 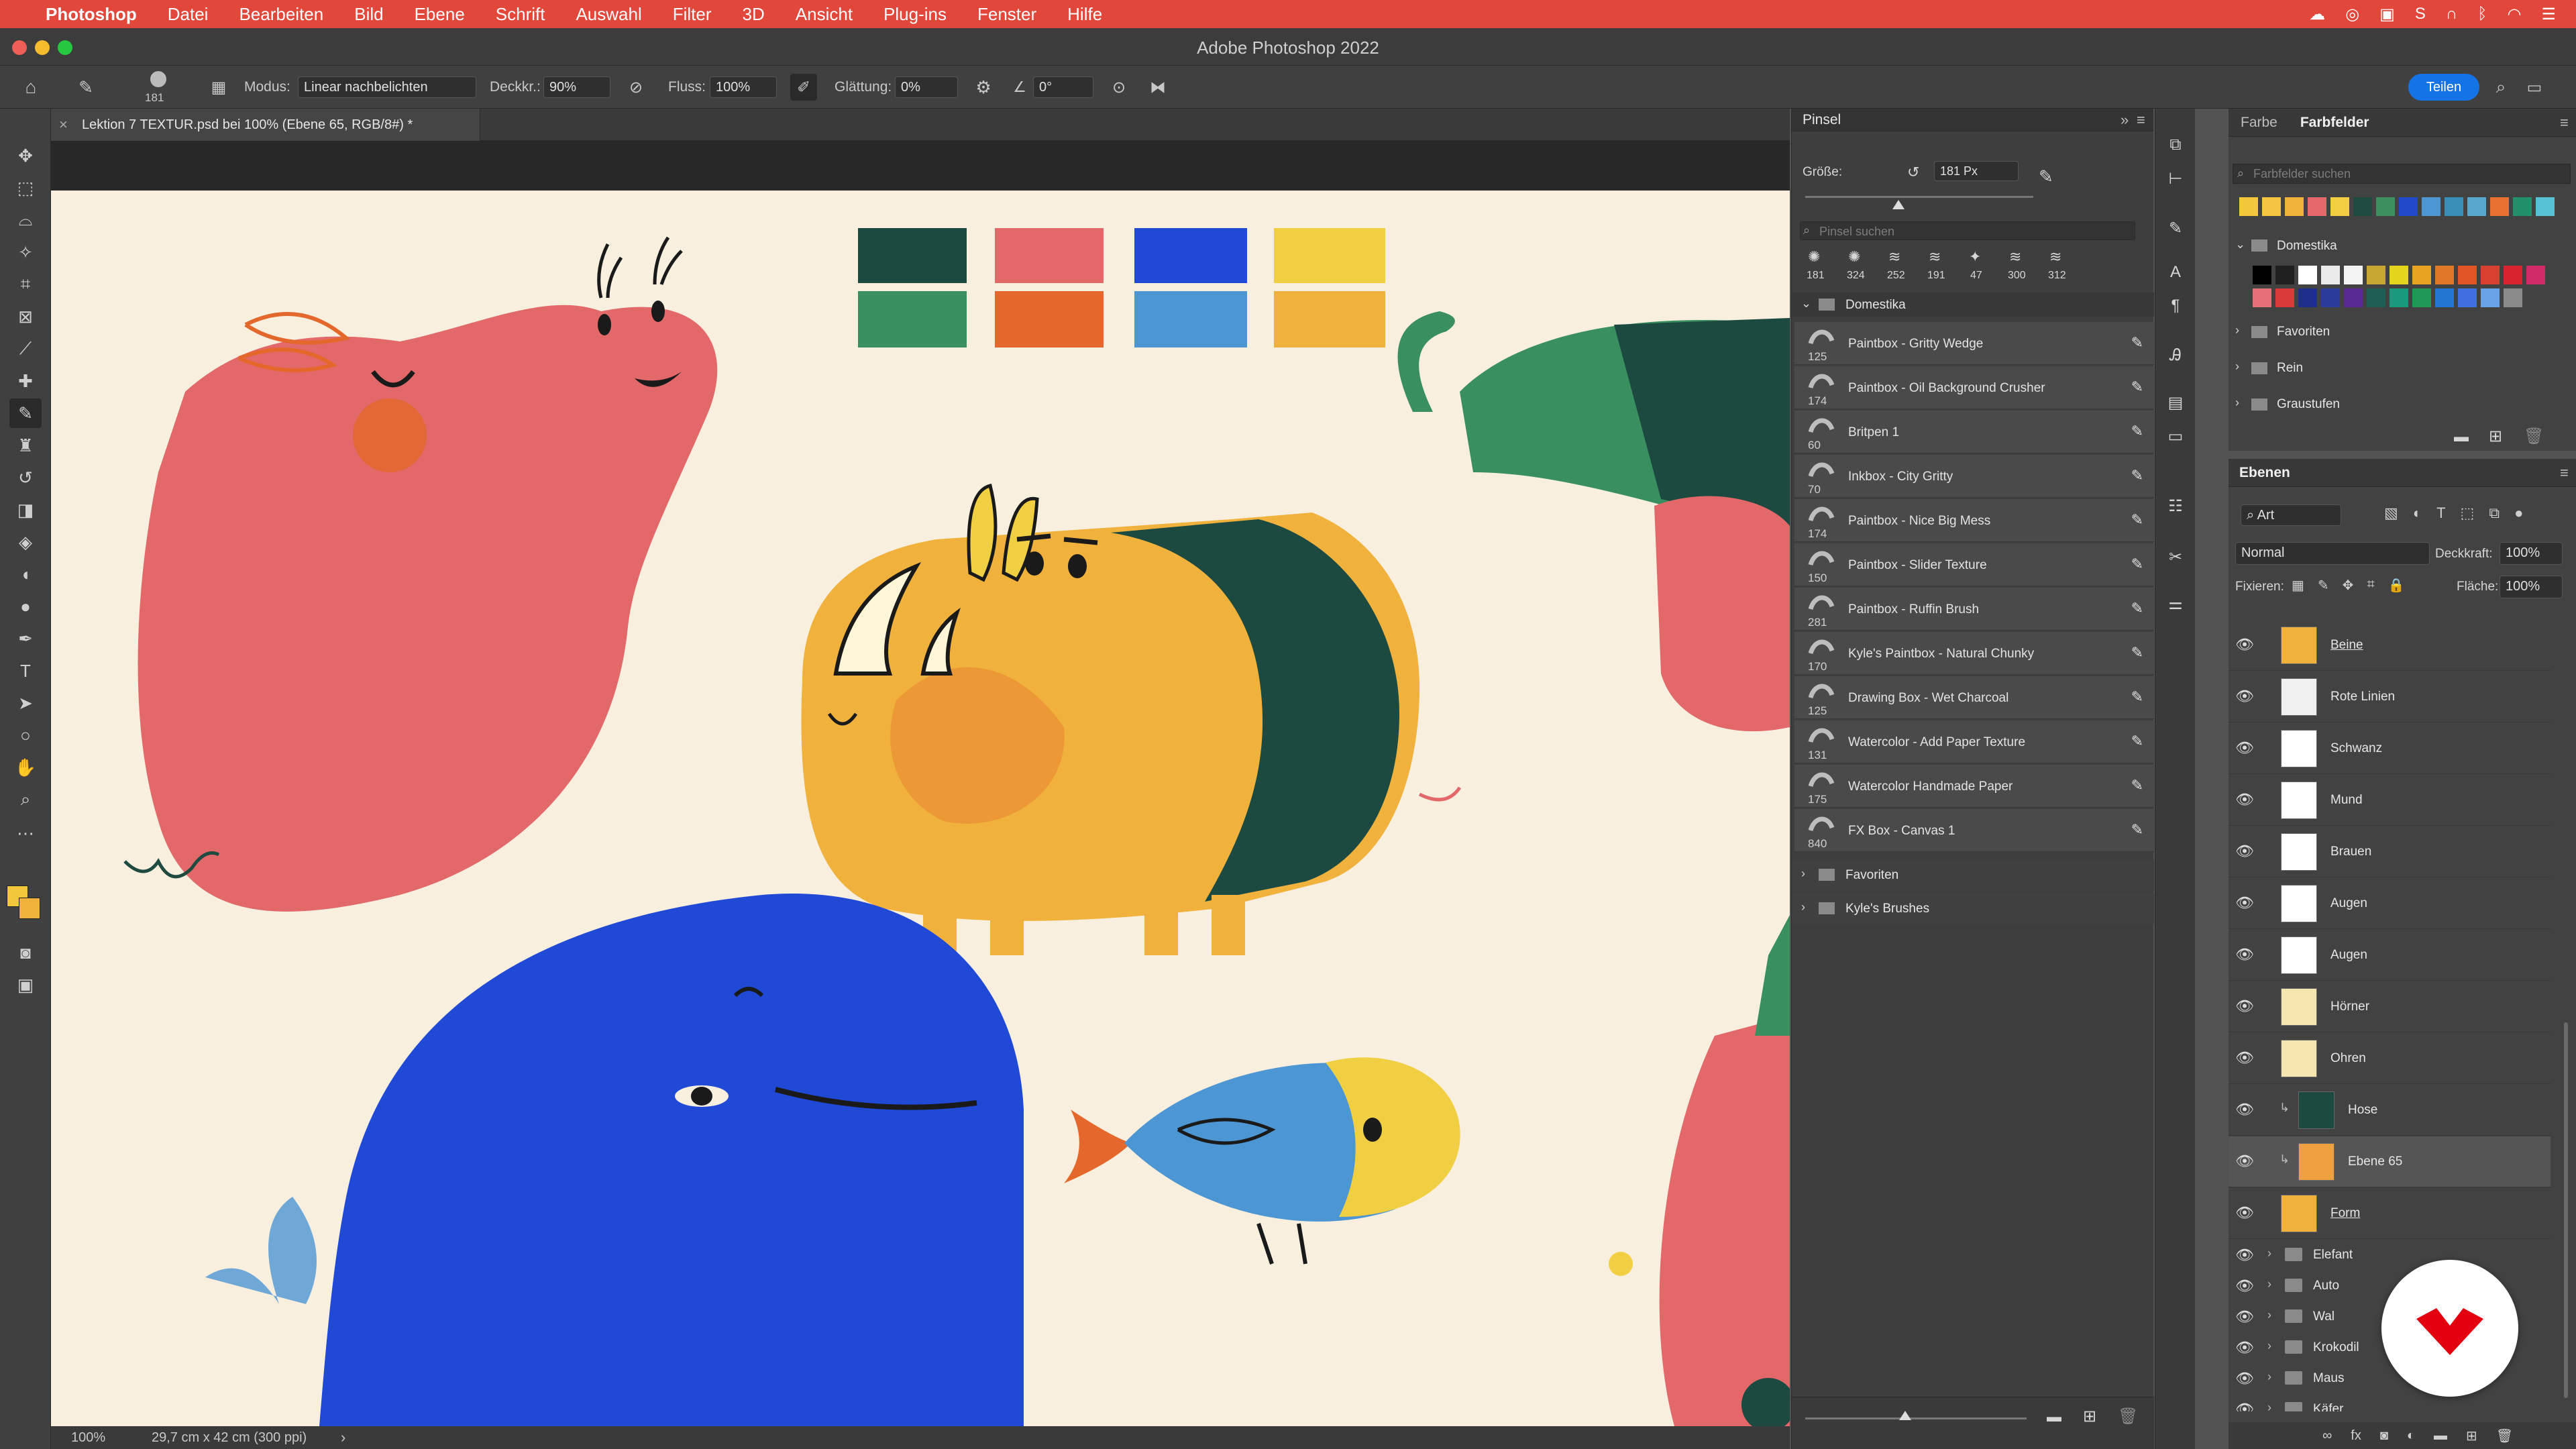 I want to click on mode-select: Linear nachbelichten, so click(x=387, y=87).